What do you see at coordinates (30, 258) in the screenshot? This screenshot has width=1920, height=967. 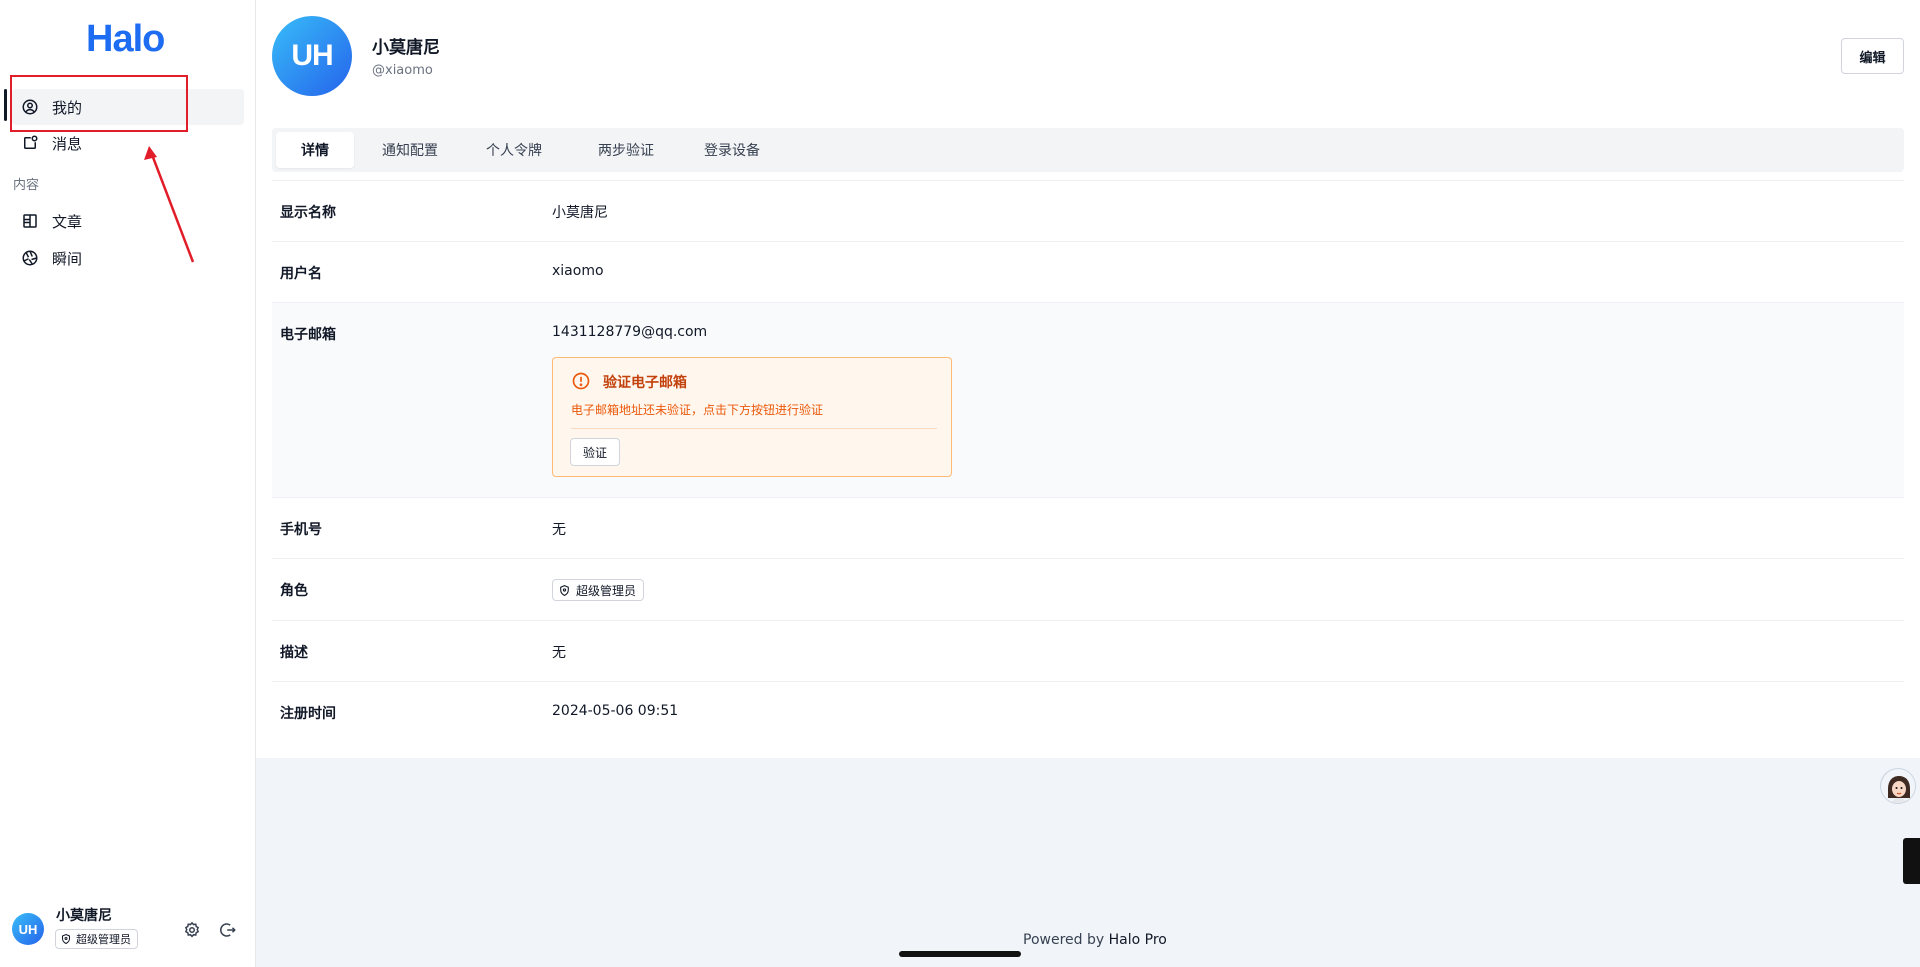 I see `aperture-icon` at bounding box center [30, 258].